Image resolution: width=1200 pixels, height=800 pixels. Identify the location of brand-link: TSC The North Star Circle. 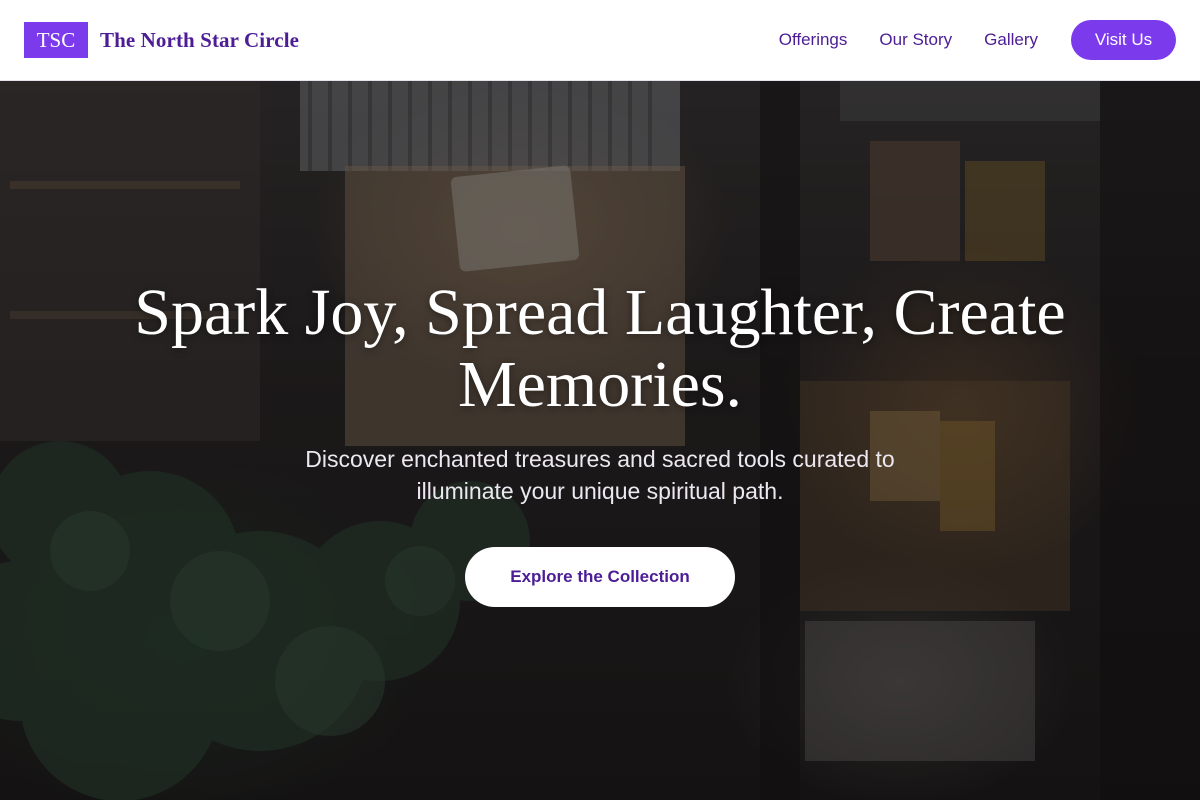
(161, 40).